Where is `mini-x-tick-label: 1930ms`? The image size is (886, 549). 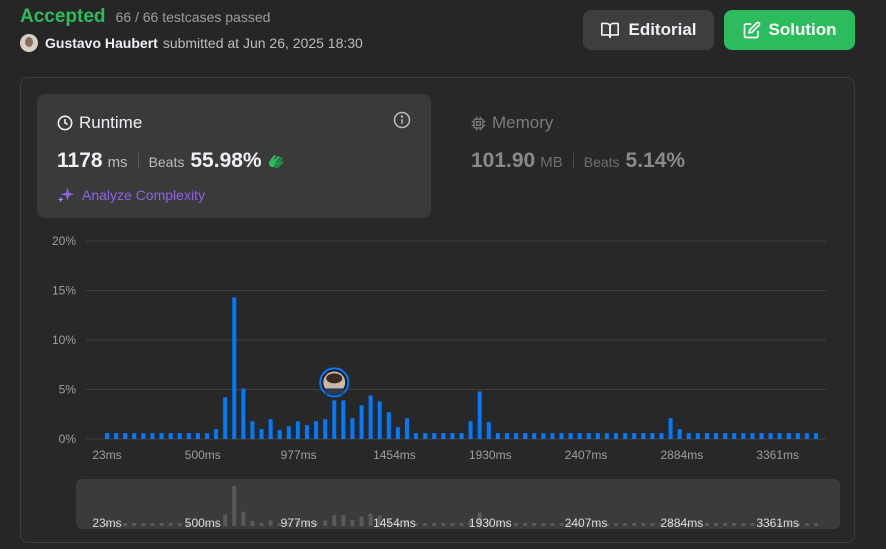 mini-x-tick-label: 1930ms is located at coordinates (490, 523).